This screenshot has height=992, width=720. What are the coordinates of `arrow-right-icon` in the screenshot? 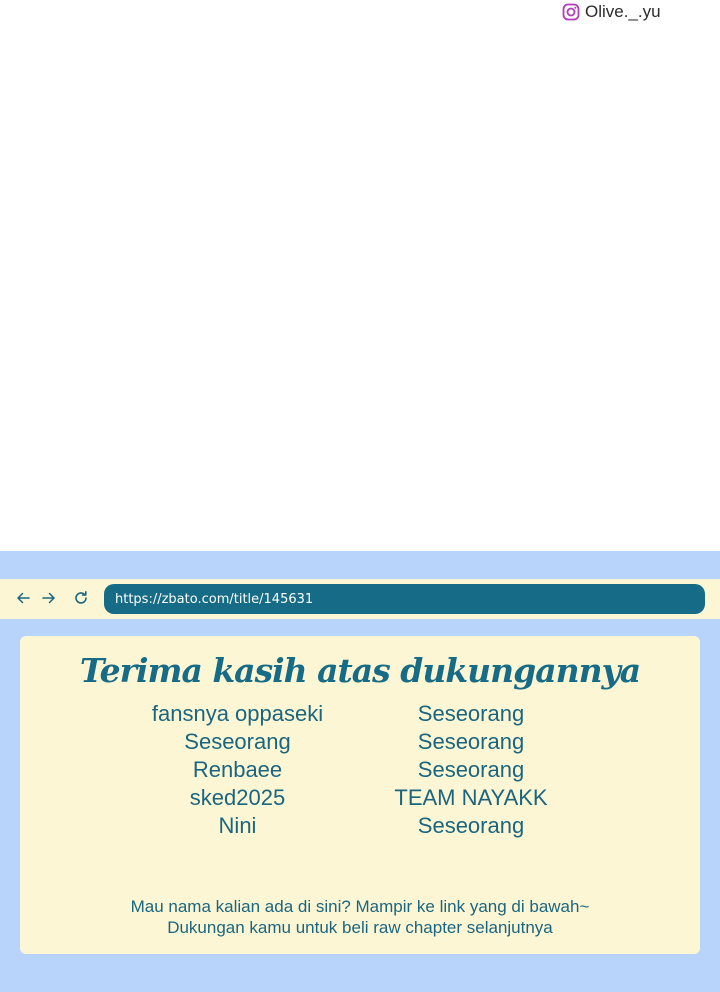 It's located at (48, 598).